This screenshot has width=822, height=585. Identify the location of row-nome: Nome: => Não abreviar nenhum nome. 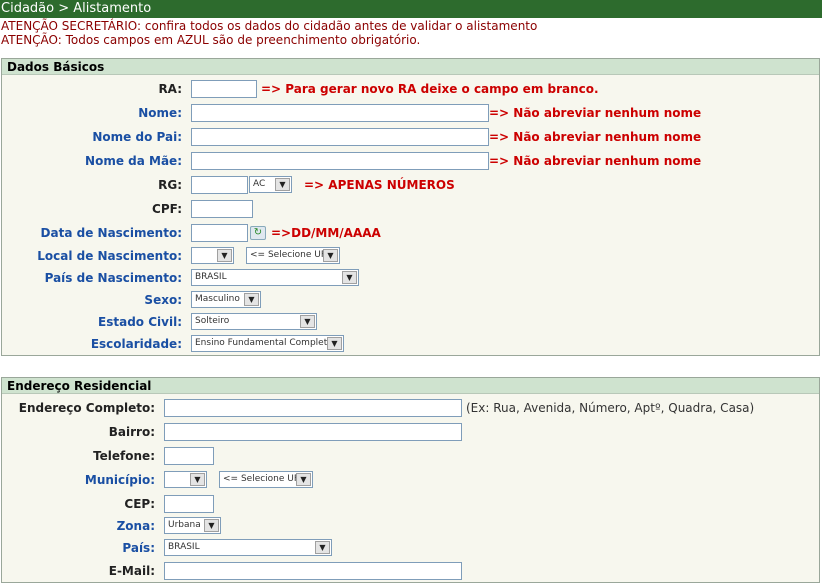
(410, 113).